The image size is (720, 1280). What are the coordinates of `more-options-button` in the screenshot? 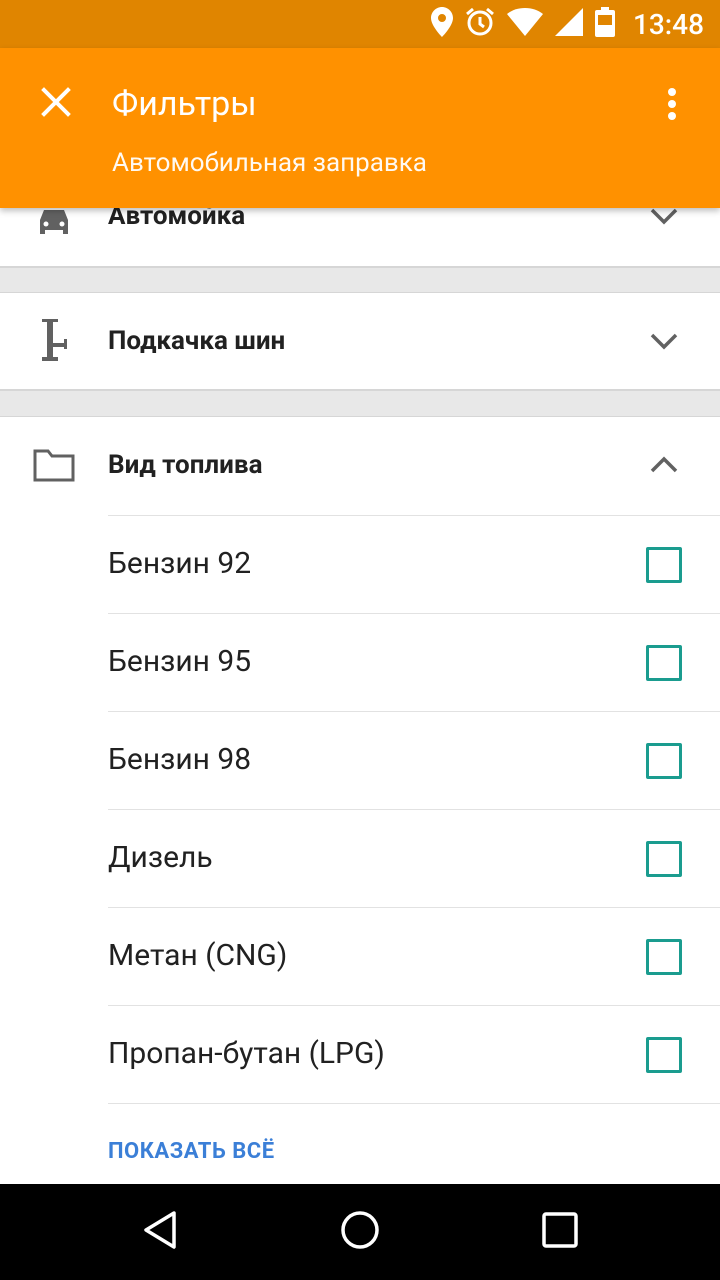 It's located at (672, 106).